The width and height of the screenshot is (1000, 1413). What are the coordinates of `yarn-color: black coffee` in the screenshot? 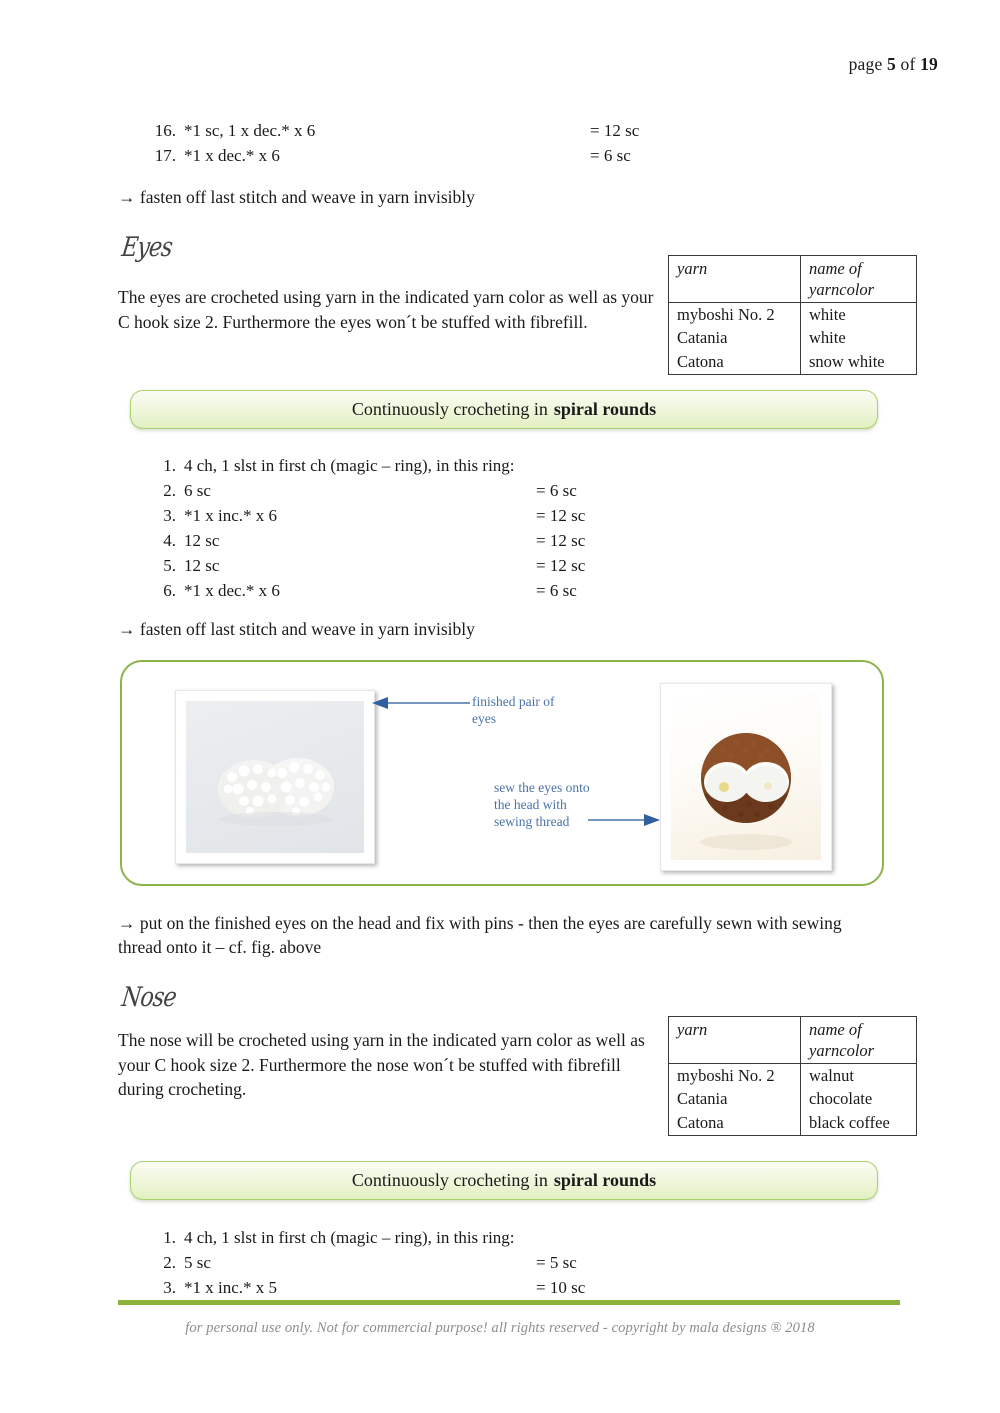 It's located at (858, 1123).